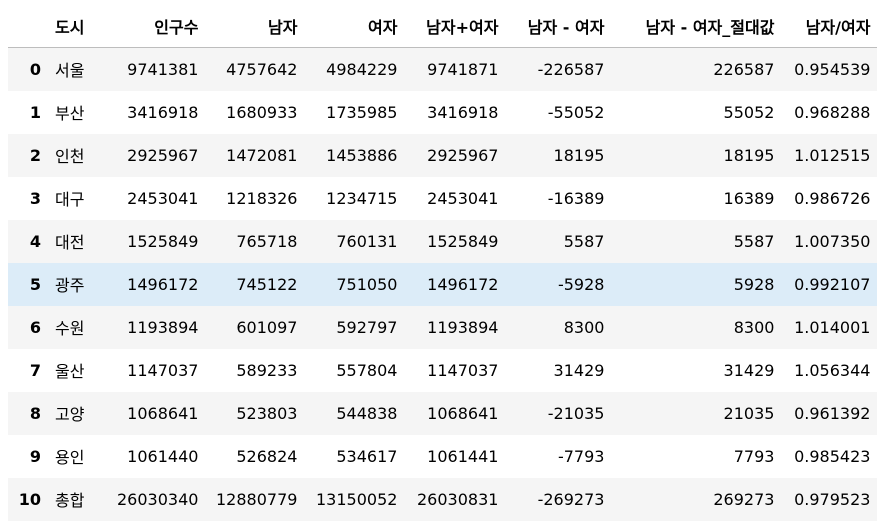 The width and height of the screenshot is (888, 531). Describe the element at coordinates (163, 198) in the screenshot. I see `cell-population: 2453041` at that location.